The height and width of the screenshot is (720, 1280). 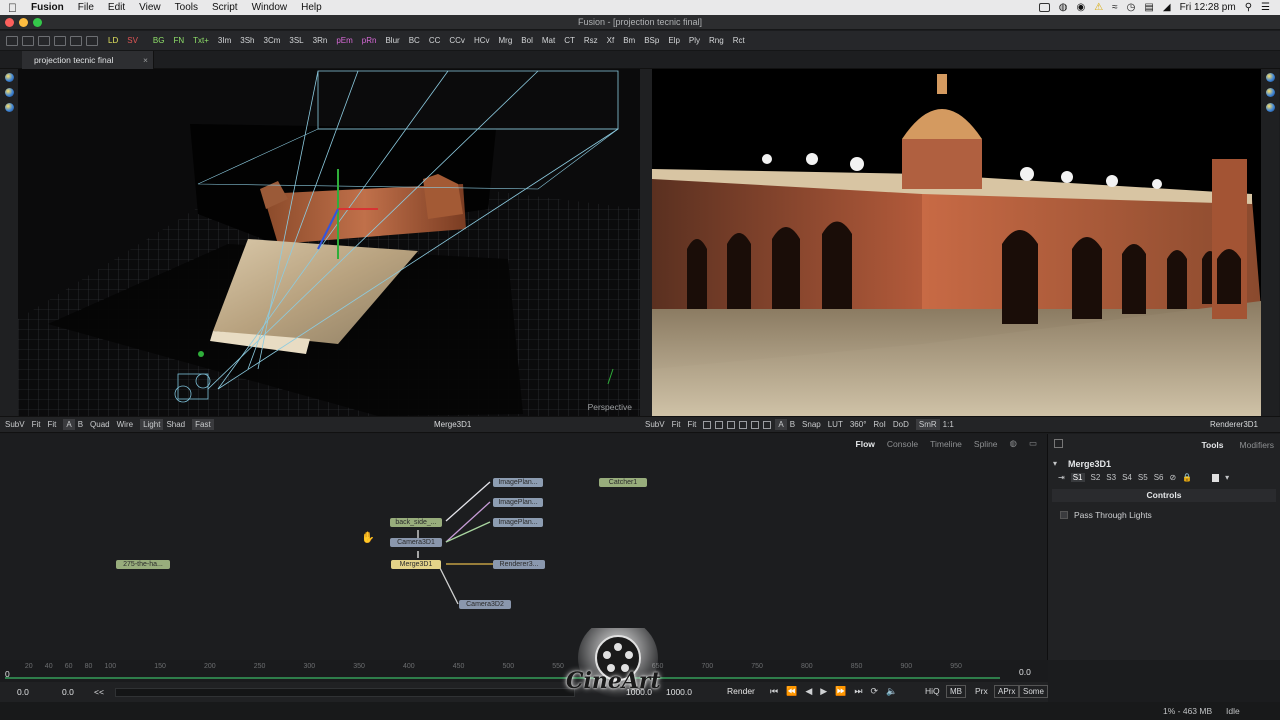 What do you see at coordinates (152, 424) in the screenshot?
I see `light-button: Light` at bounding box center [152, 424].